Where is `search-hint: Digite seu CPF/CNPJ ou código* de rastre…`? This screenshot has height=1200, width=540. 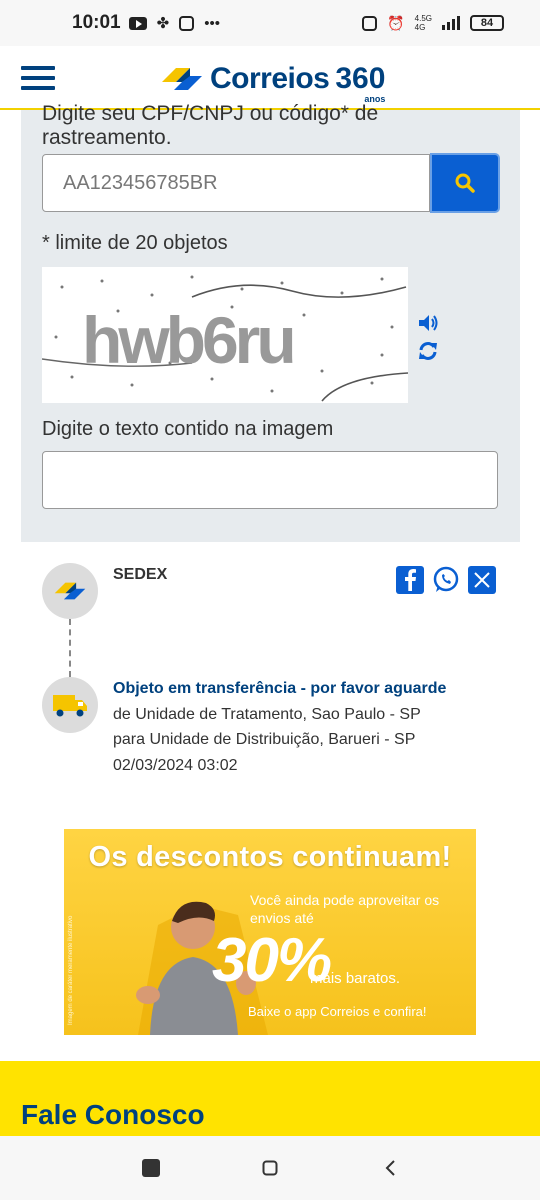 search-hint: Digite seu CPF/CNPJ ou código* de rastre… is located at coordinates (210, 125).